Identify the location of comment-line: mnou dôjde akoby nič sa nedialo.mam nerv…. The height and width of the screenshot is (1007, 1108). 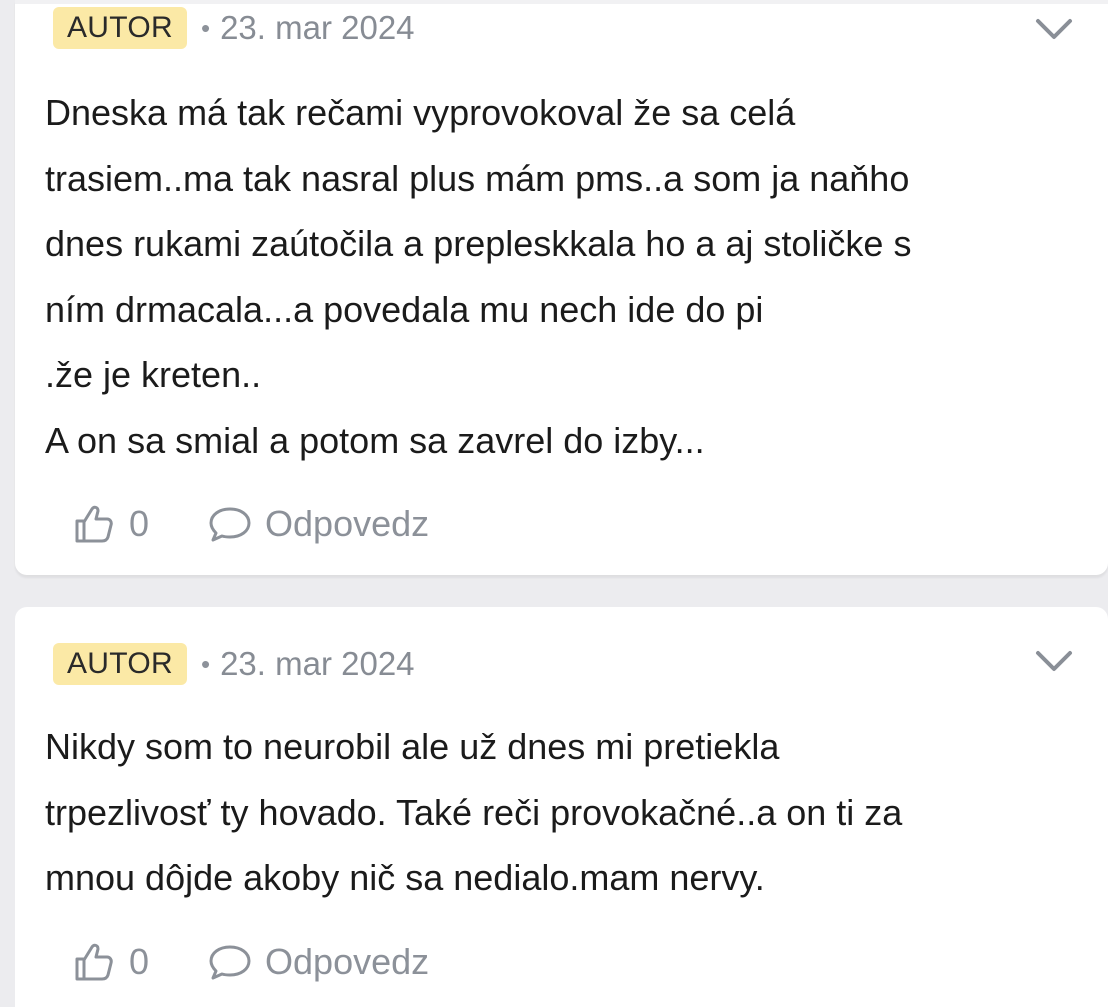
(405, 877).